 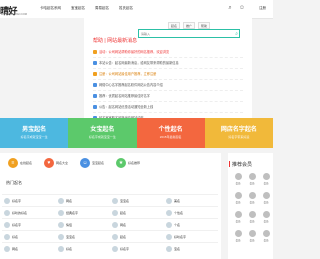 I want to click on name-cell: 好听名字, so click(x=191, y=236).